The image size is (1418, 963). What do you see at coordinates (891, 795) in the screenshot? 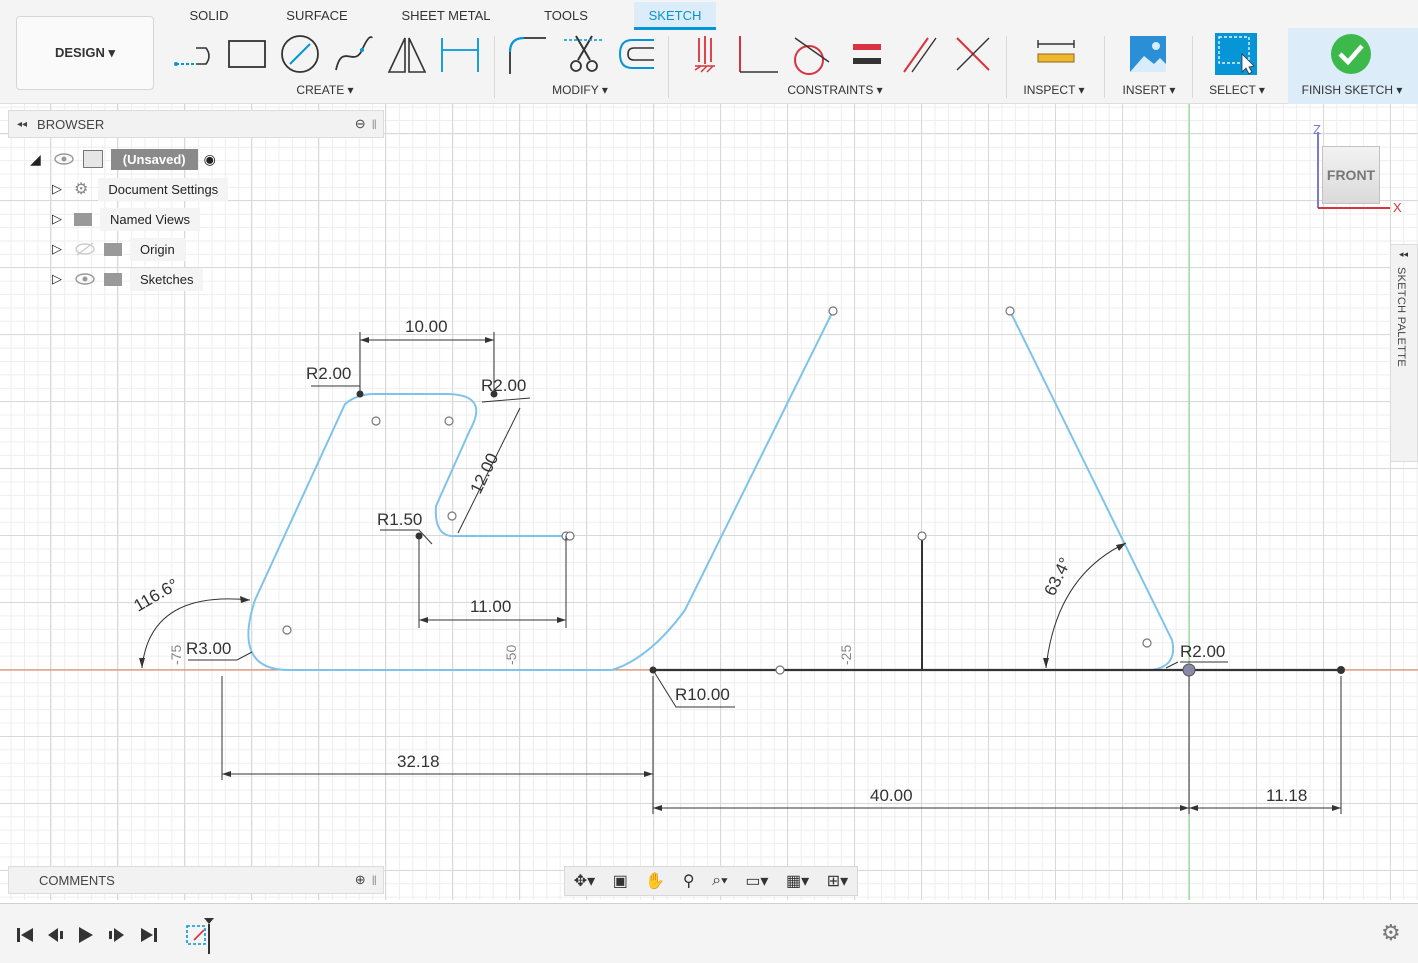
I see `dim-width-mid: 40.00` at bounding box center [891, 795].